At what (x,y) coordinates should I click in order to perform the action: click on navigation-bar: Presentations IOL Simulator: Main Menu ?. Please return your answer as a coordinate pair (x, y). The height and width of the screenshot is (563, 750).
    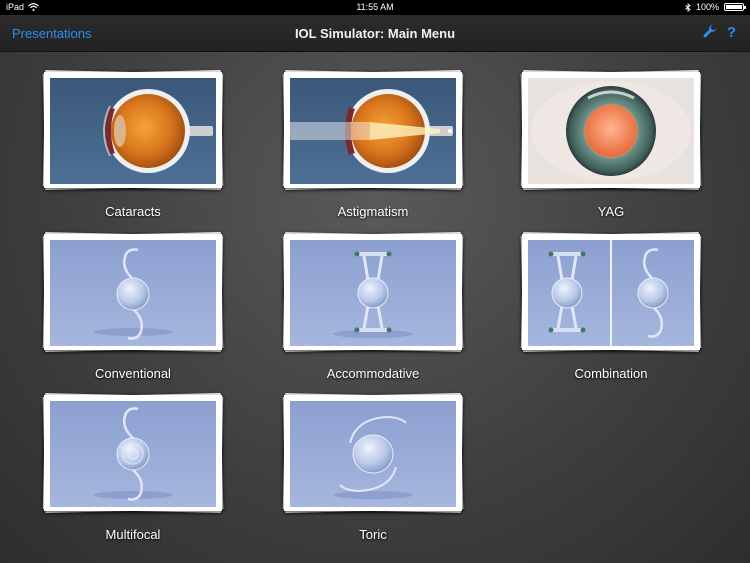
    Looking at the image, I should click on (375, 33).